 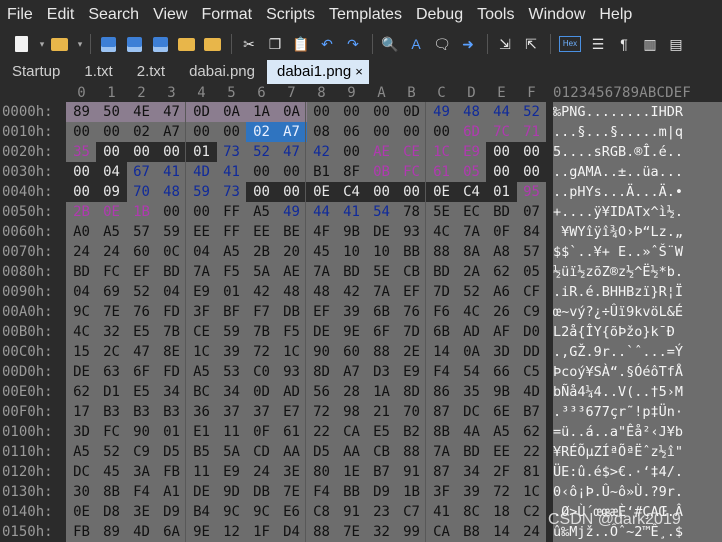 What do you see at coordinates (61, 15) in the screenshot?
I see `menu-edit: Edit` at bounding box center [61, 15].